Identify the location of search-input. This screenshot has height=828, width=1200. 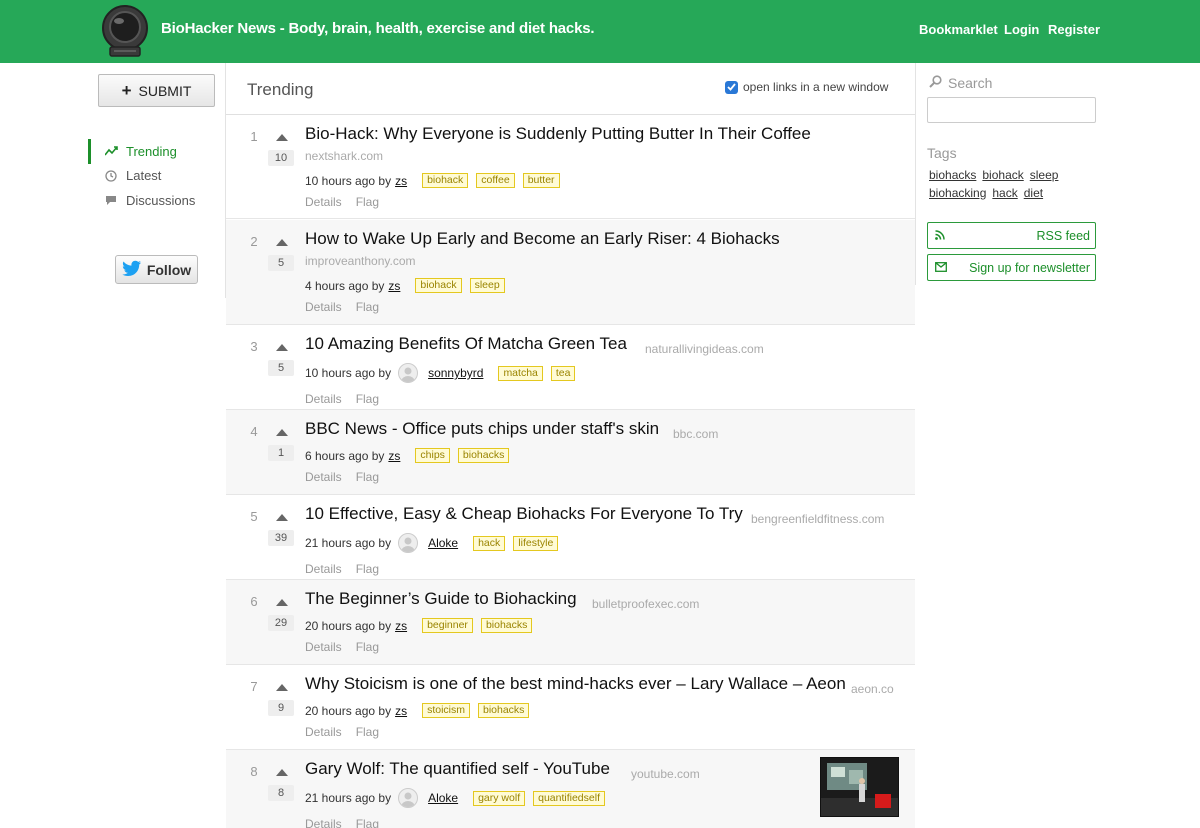
(1011, 110).